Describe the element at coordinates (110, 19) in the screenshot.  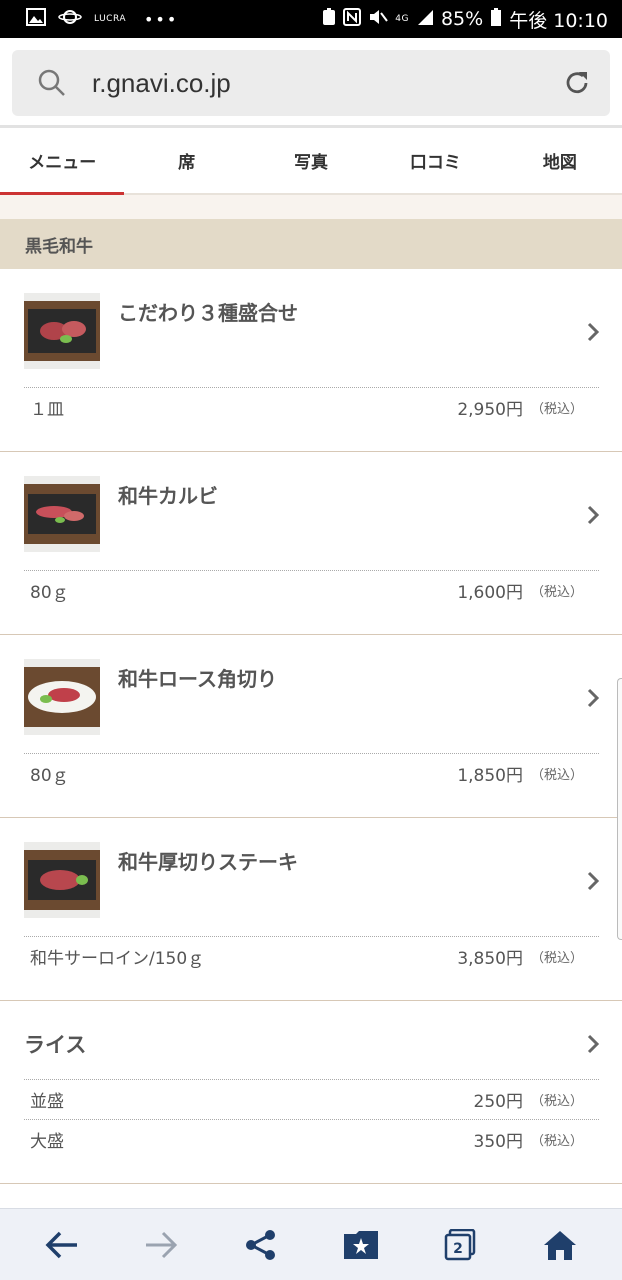
I see `carrier-label: LUCRA` at that location.